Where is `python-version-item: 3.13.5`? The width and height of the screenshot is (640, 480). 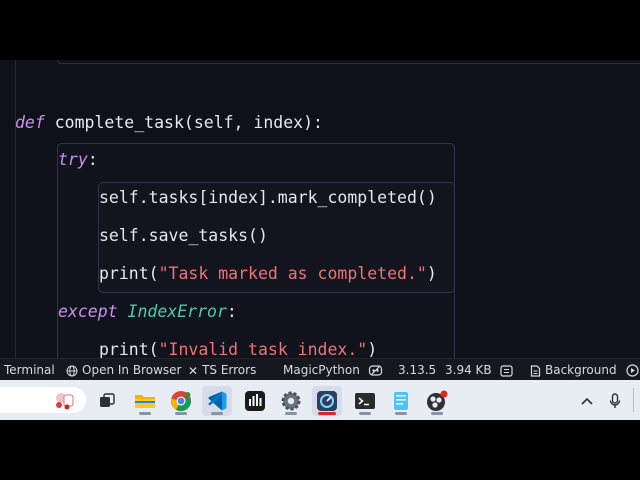
python-version-item: 3.13.5 is located at coordinates (417, 370).